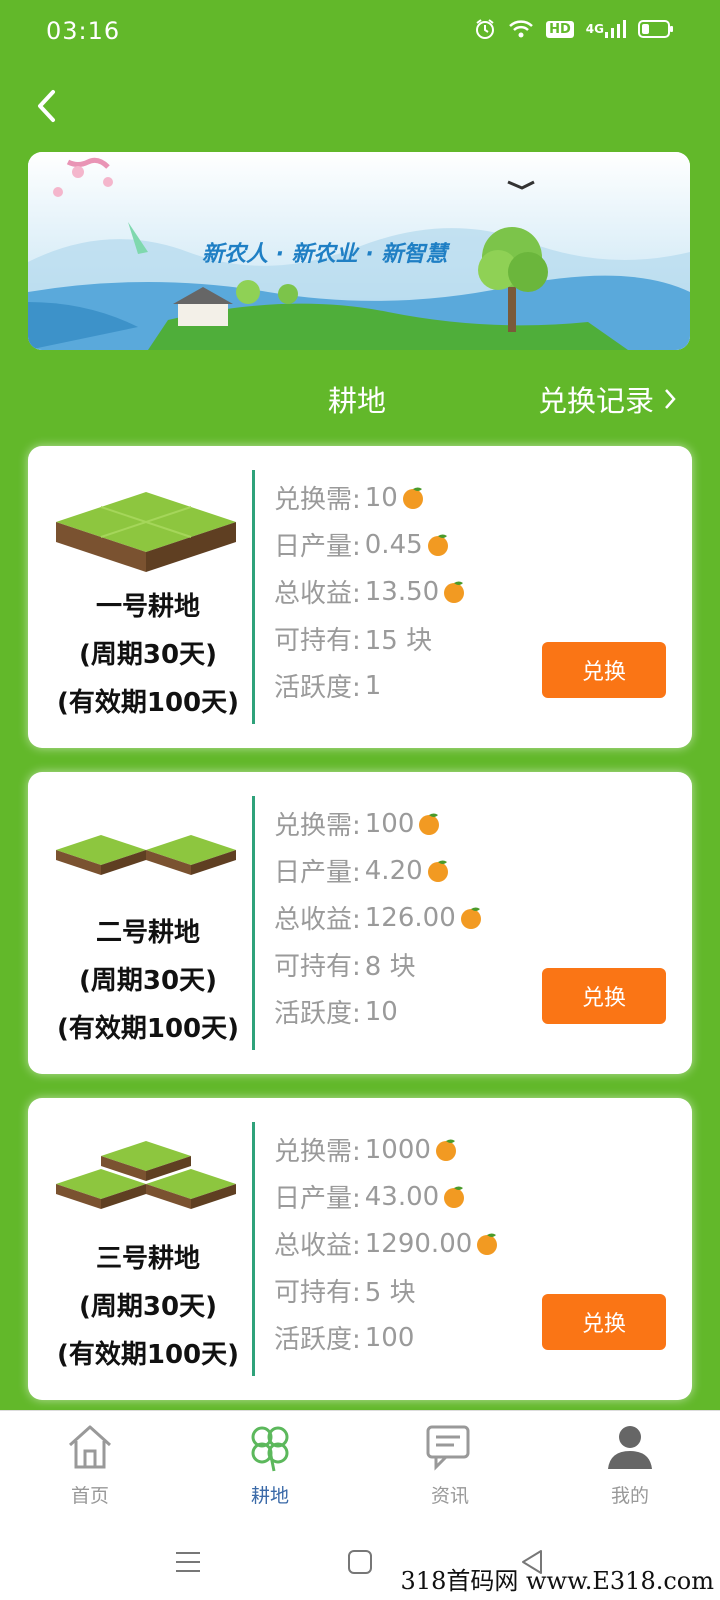 This screenshot has height=1600, width=720. I want to click on activity-row: 活跃度: 100, so click(387, 1337).